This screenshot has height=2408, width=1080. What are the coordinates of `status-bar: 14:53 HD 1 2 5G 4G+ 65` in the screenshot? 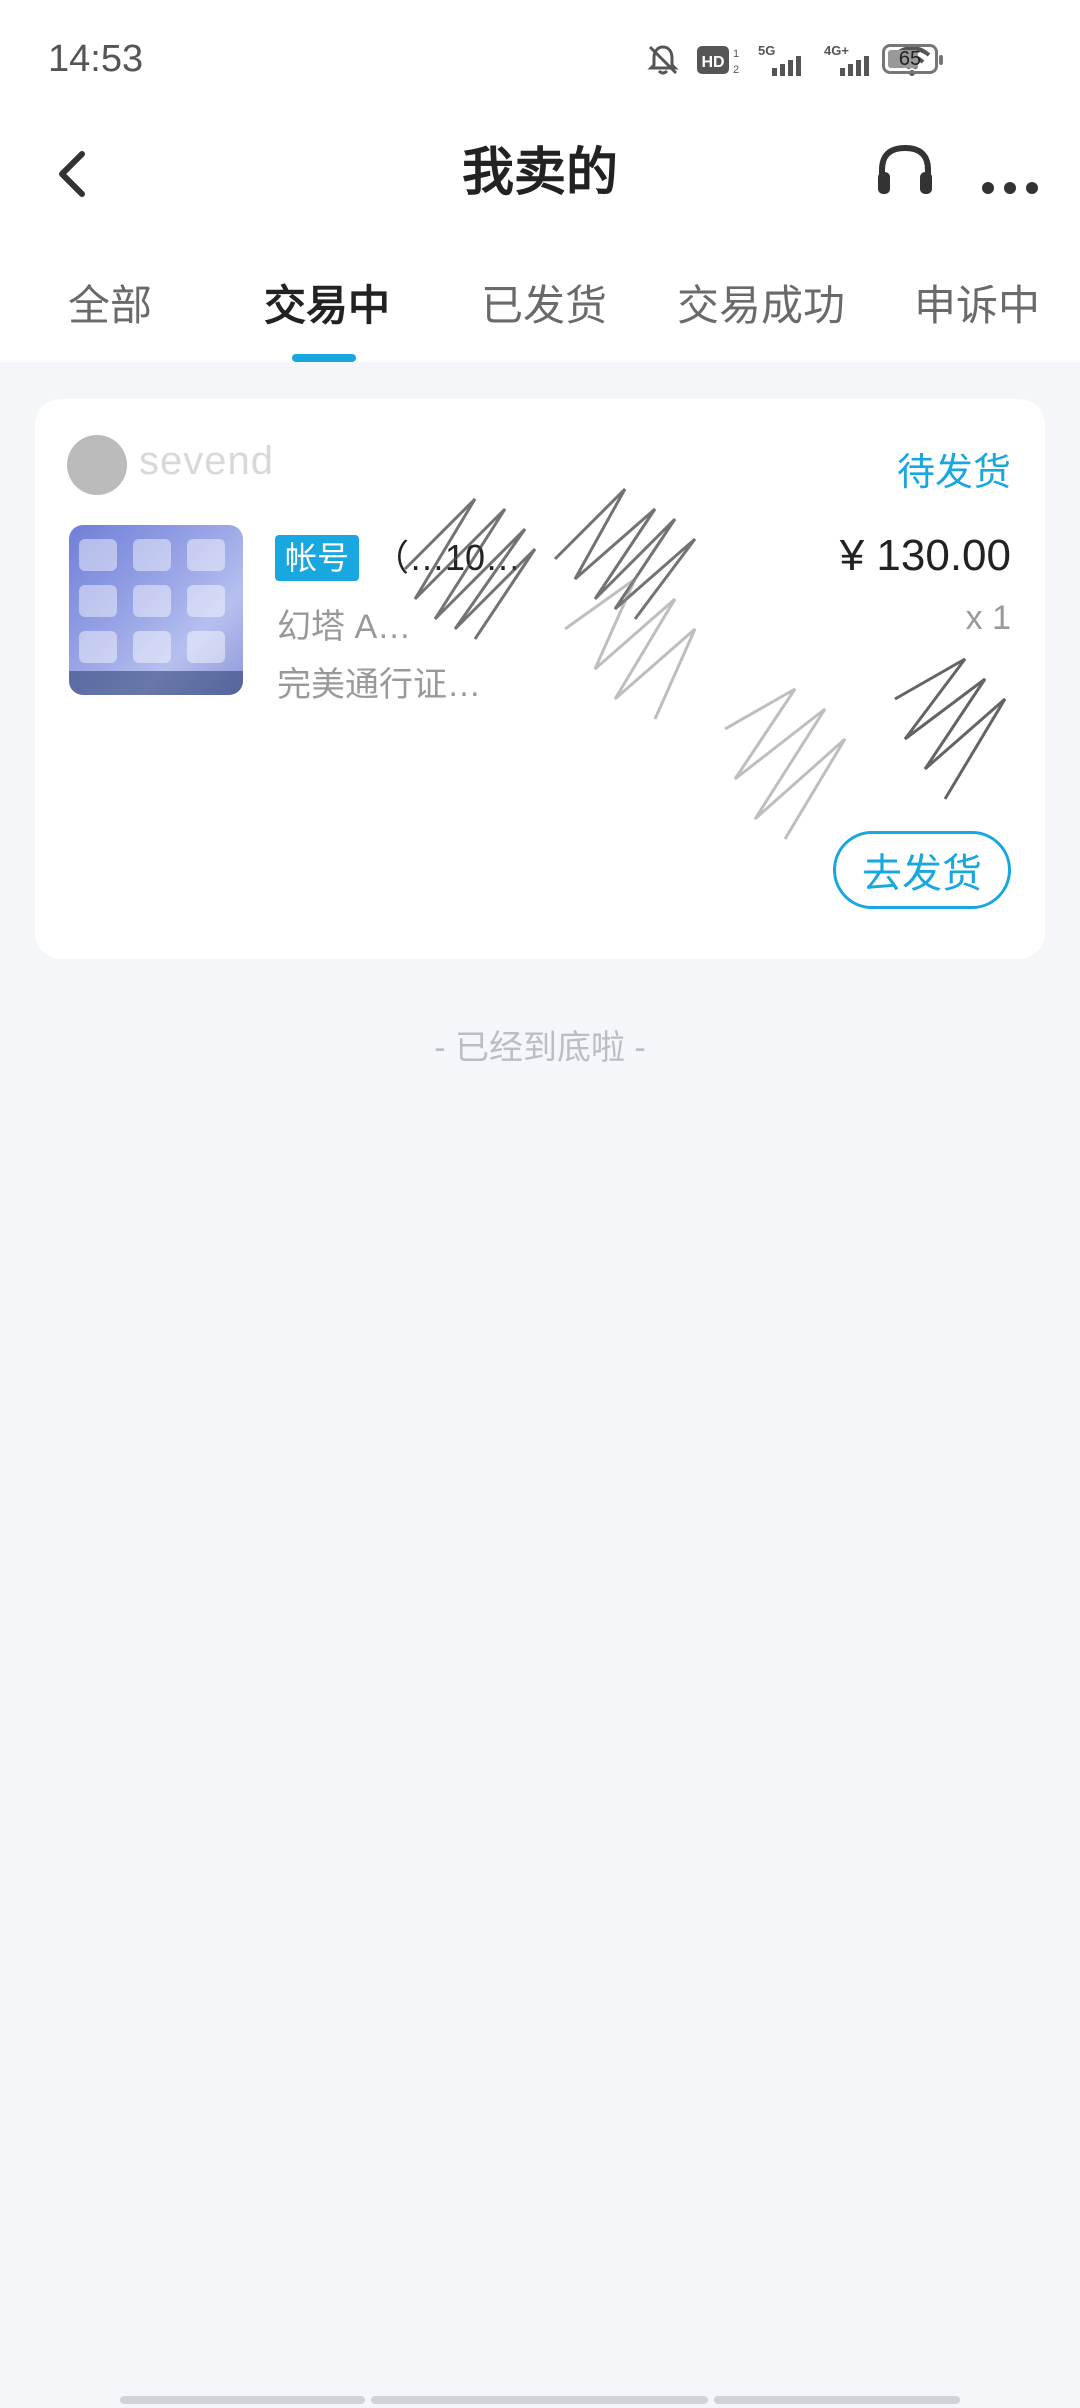 It's located at (540, 60).